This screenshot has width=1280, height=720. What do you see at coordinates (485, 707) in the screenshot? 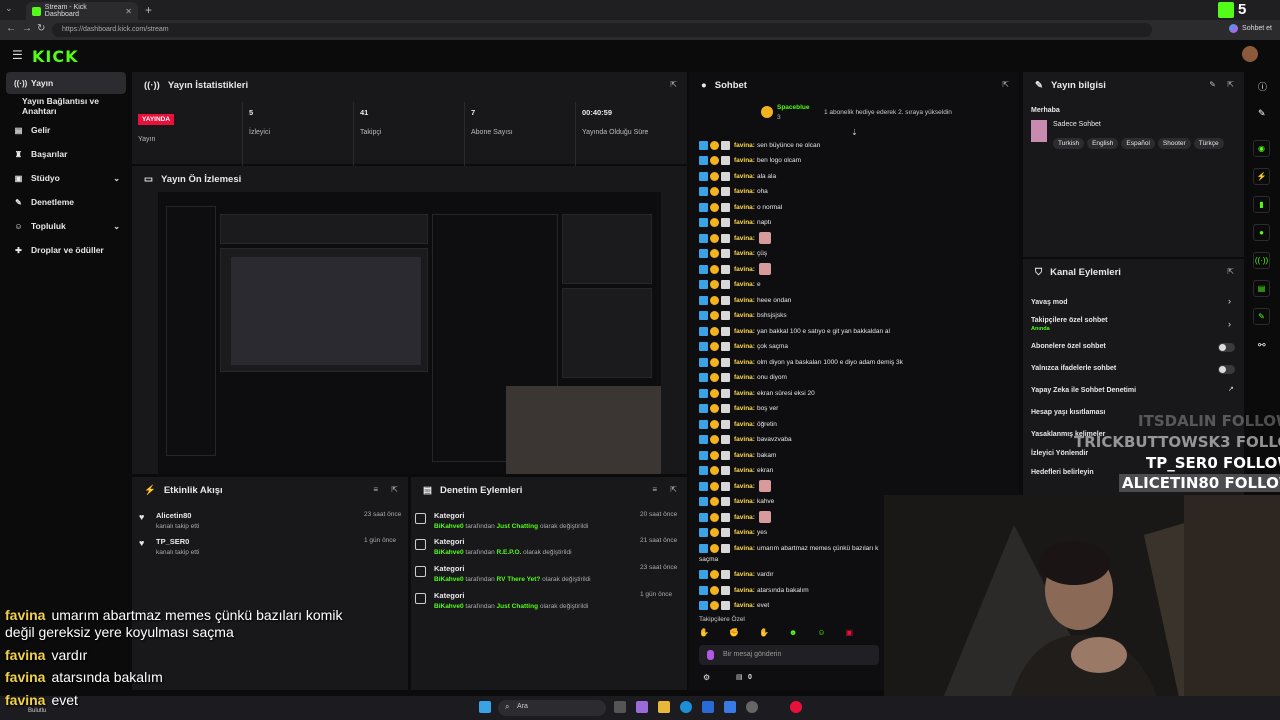
I see `start-icon` at bounding box center [485, 707].